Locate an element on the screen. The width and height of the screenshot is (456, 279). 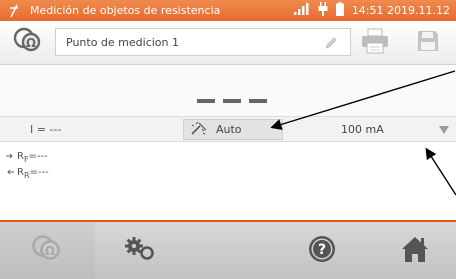
home-button is located at coordinates (415, 250).